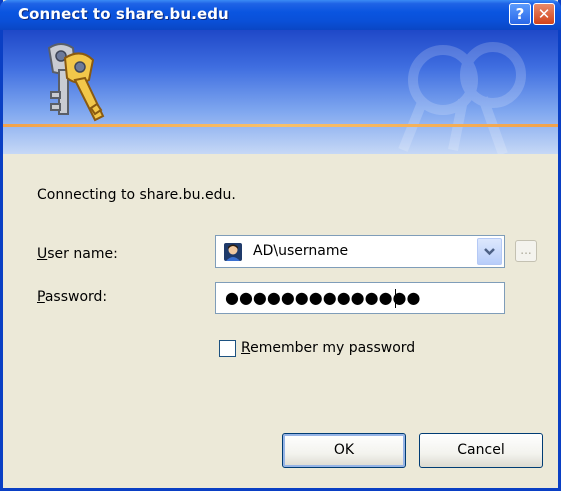  I want to click on window-title: Connect to share.bu.edu, so click(123, 14).